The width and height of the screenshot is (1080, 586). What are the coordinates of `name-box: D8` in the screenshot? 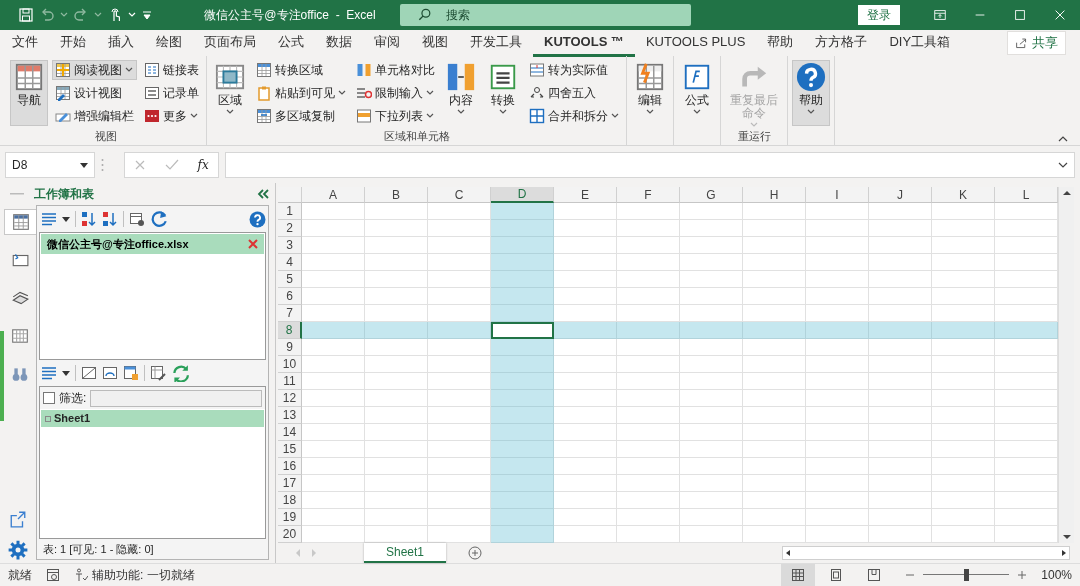 It's located at (50, 165).